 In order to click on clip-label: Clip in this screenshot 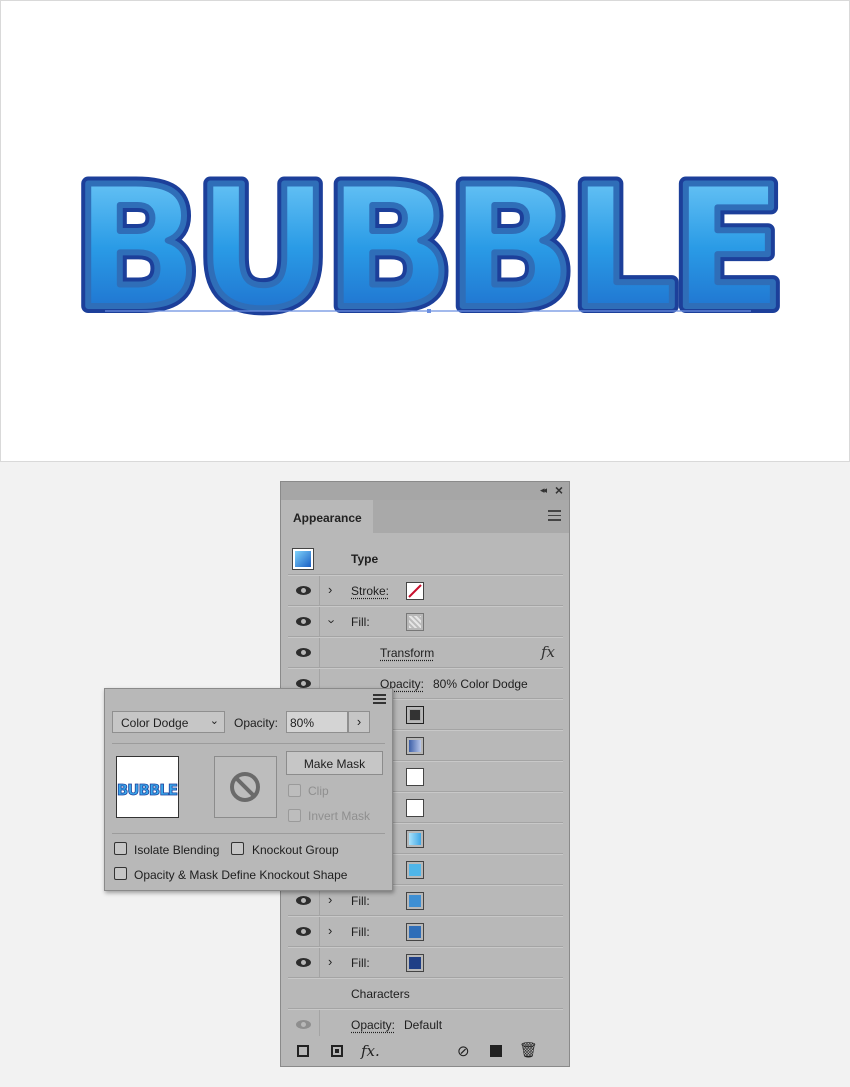, I will do `click(318, 791)`.